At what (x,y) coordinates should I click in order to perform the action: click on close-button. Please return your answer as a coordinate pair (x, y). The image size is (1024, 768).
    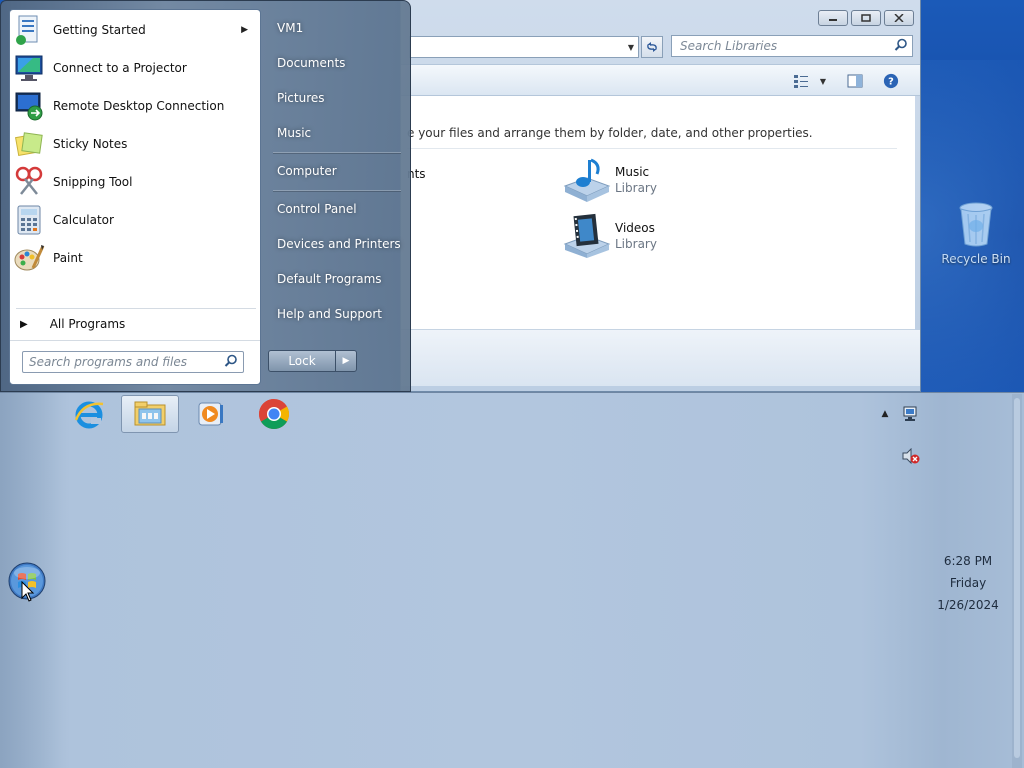
    Looking at the image, I should click on (899, 18).